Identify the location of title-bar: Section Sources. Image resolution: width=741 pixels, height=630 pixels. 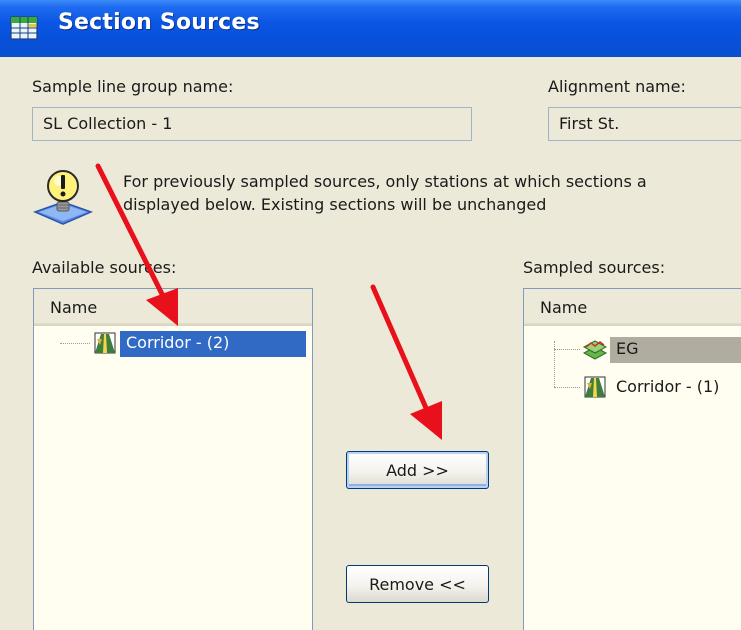
(370, 28).